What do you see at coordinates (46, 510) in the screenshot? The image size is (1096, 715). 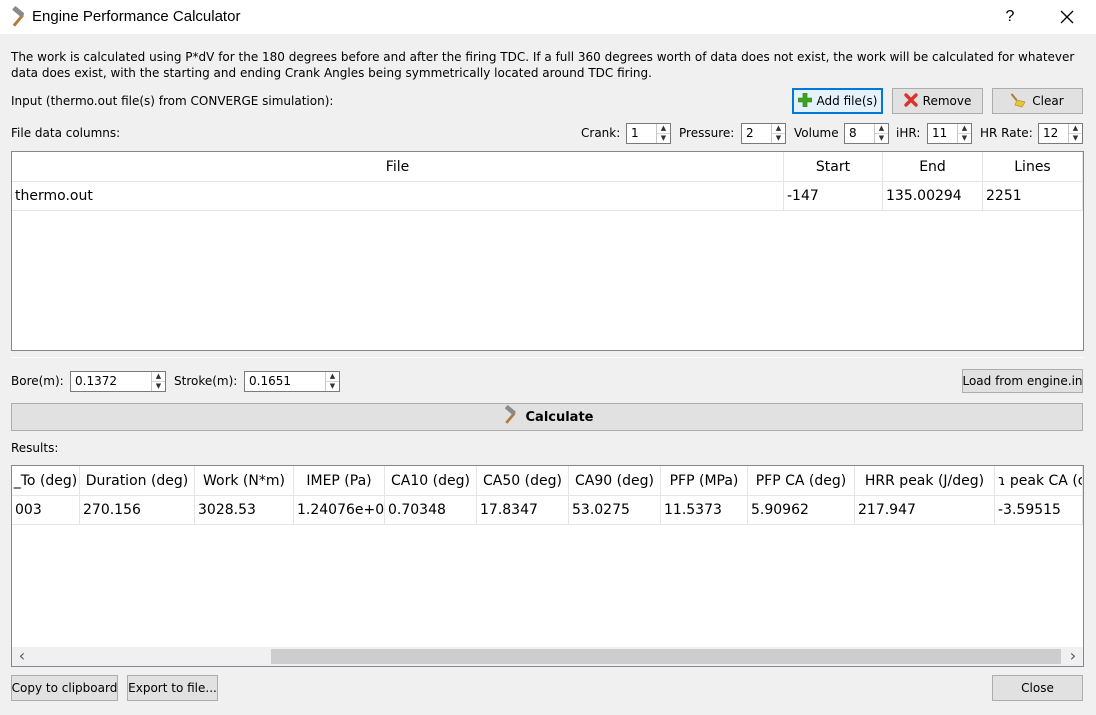 I see `table-cell: 003` at bounding box center [46, 510].